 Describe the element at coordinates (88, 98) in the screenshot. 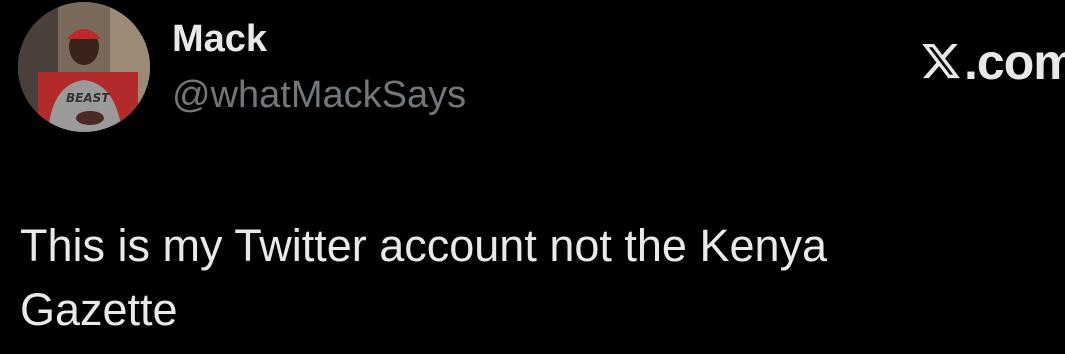

I see `avatar-shirt-text: BEAST` at that location.